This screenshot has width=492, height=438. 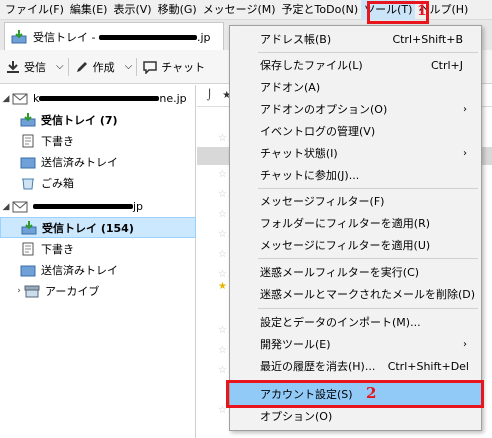 I want to click on menu-item-run-filters-message: メッセージにフィルターを適用(U), so click(x=355, y=245).